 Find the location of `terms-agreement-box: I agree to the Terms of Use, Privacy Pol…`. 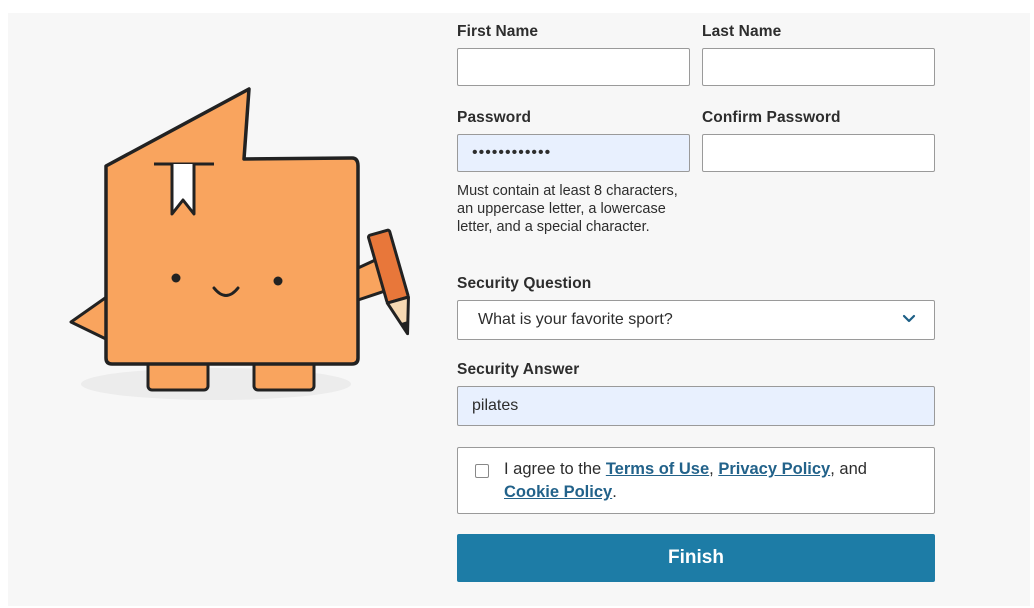

terms-agreement-box: I agree to the Terms of Use, Privacy Pol… is located at coordinates (696, 480).